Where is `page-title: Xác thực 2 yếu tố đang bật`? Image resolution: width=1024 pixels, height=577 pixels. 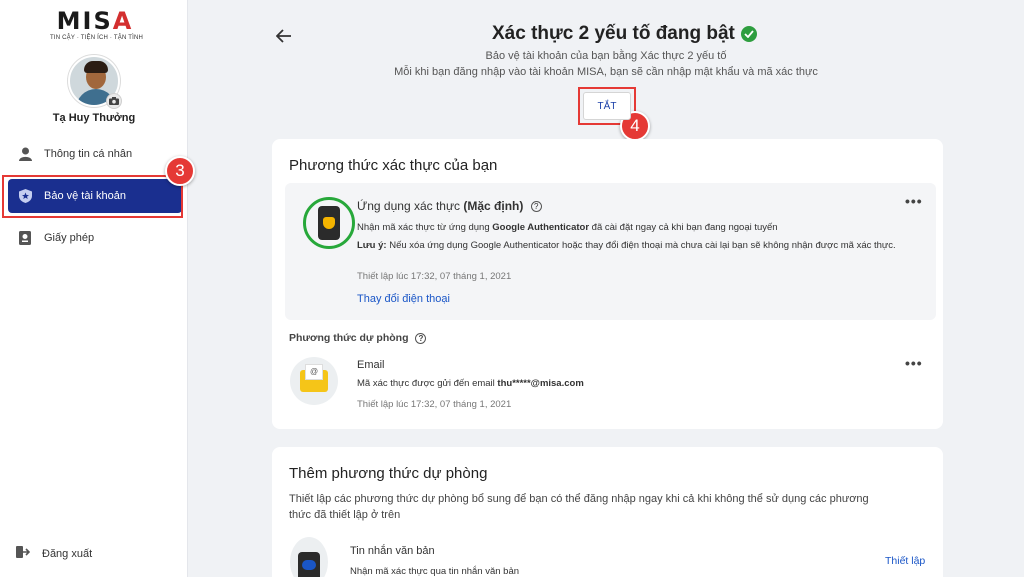
page-title: Xác thực 2 yếu tố đang bật is located at coordinates (624, 34).